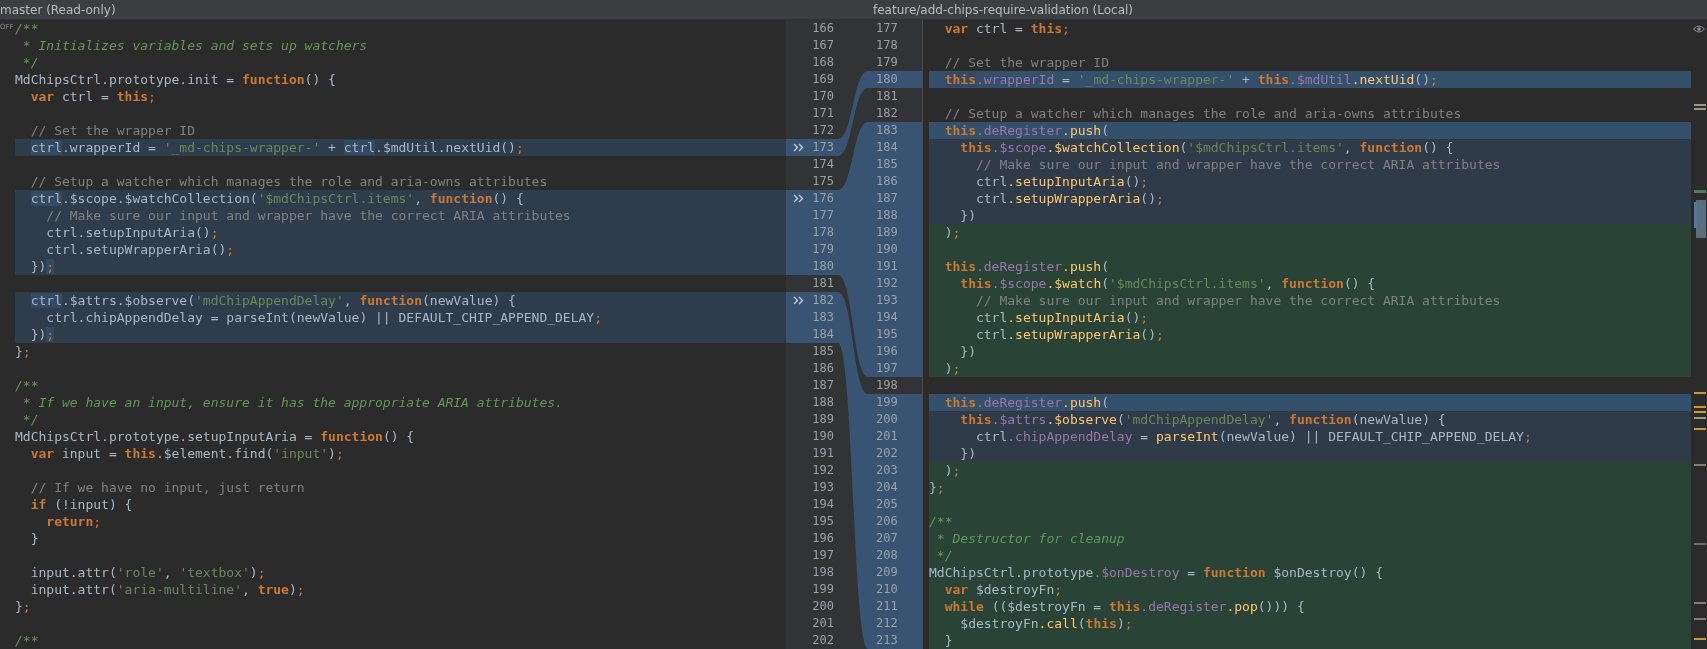 The height and width of the screenshot is (649, 1707). I want to click on line-number: 170, so click(822, 96).